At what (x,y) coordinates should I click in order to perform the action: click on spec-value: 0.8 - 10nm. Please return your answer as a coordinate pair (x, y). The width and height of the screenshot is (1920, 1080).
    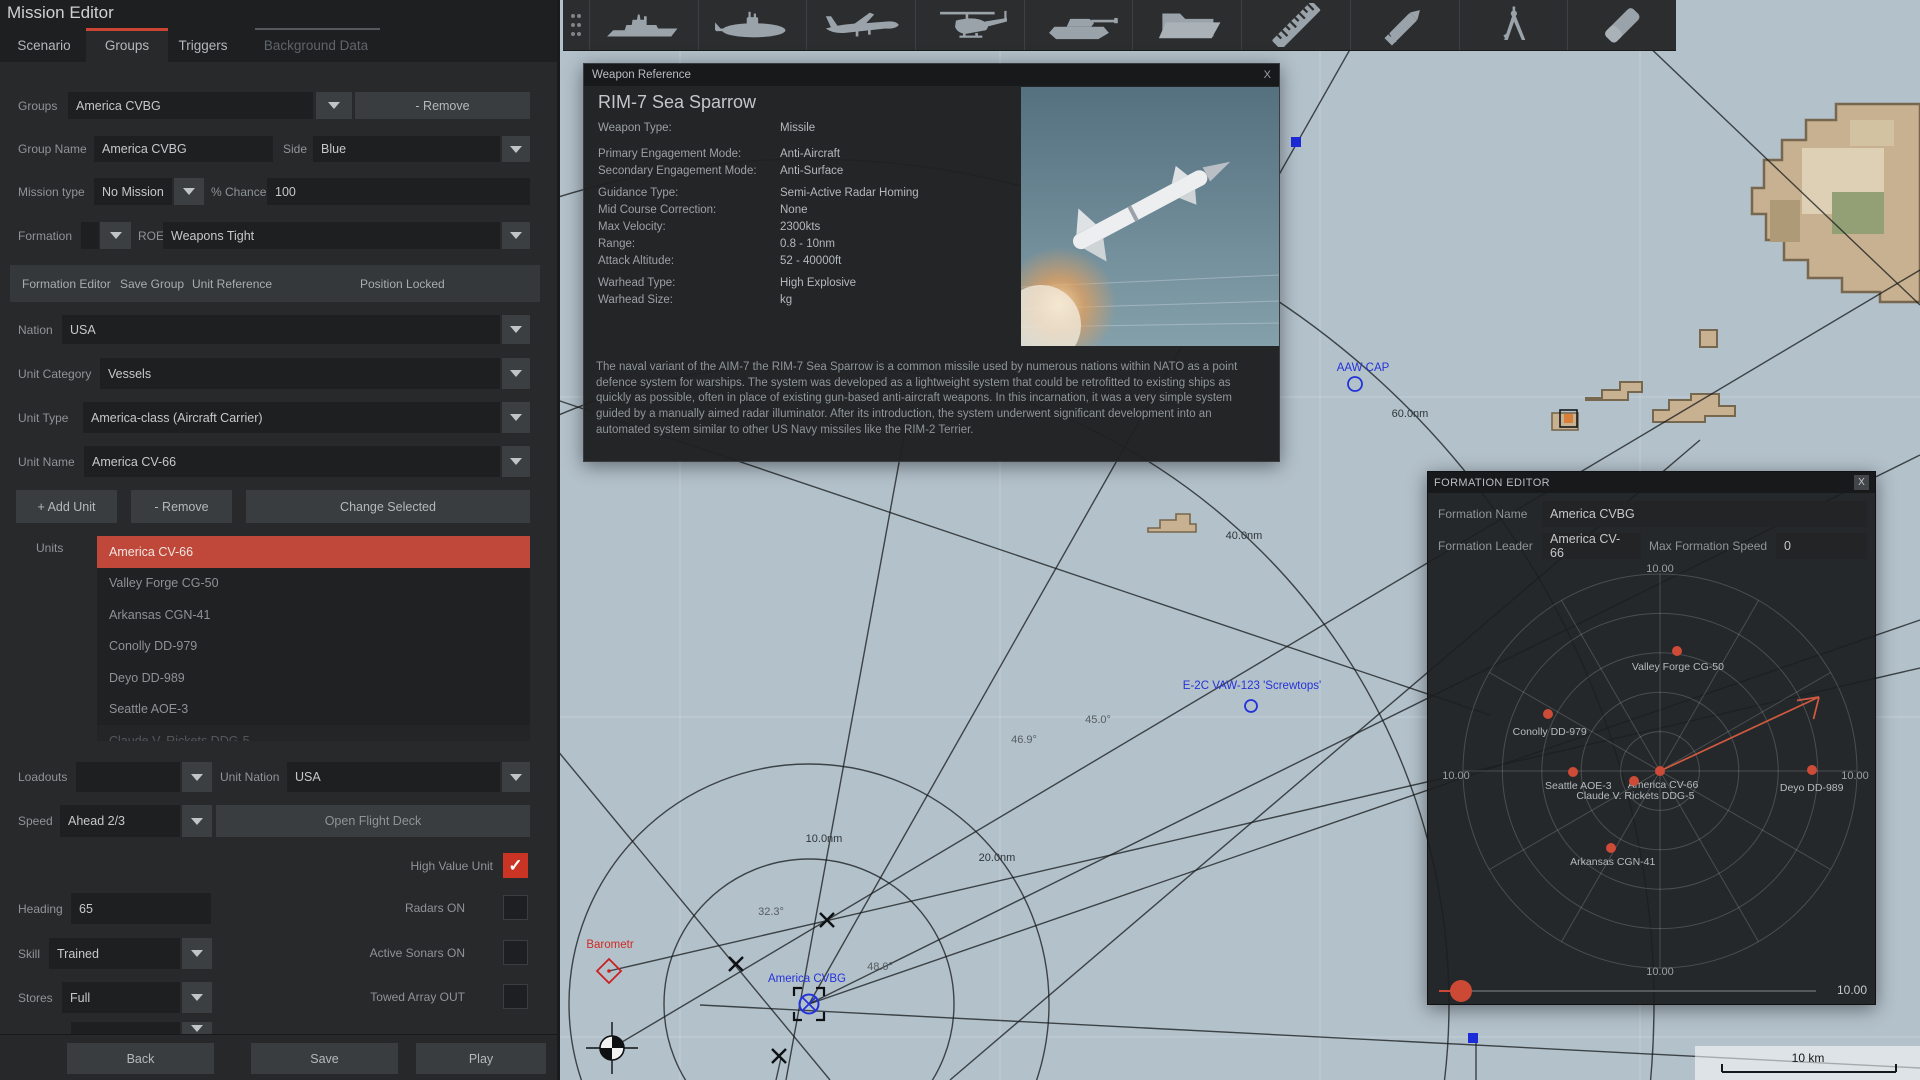
    Looking at the image, I should click on (807, 243).